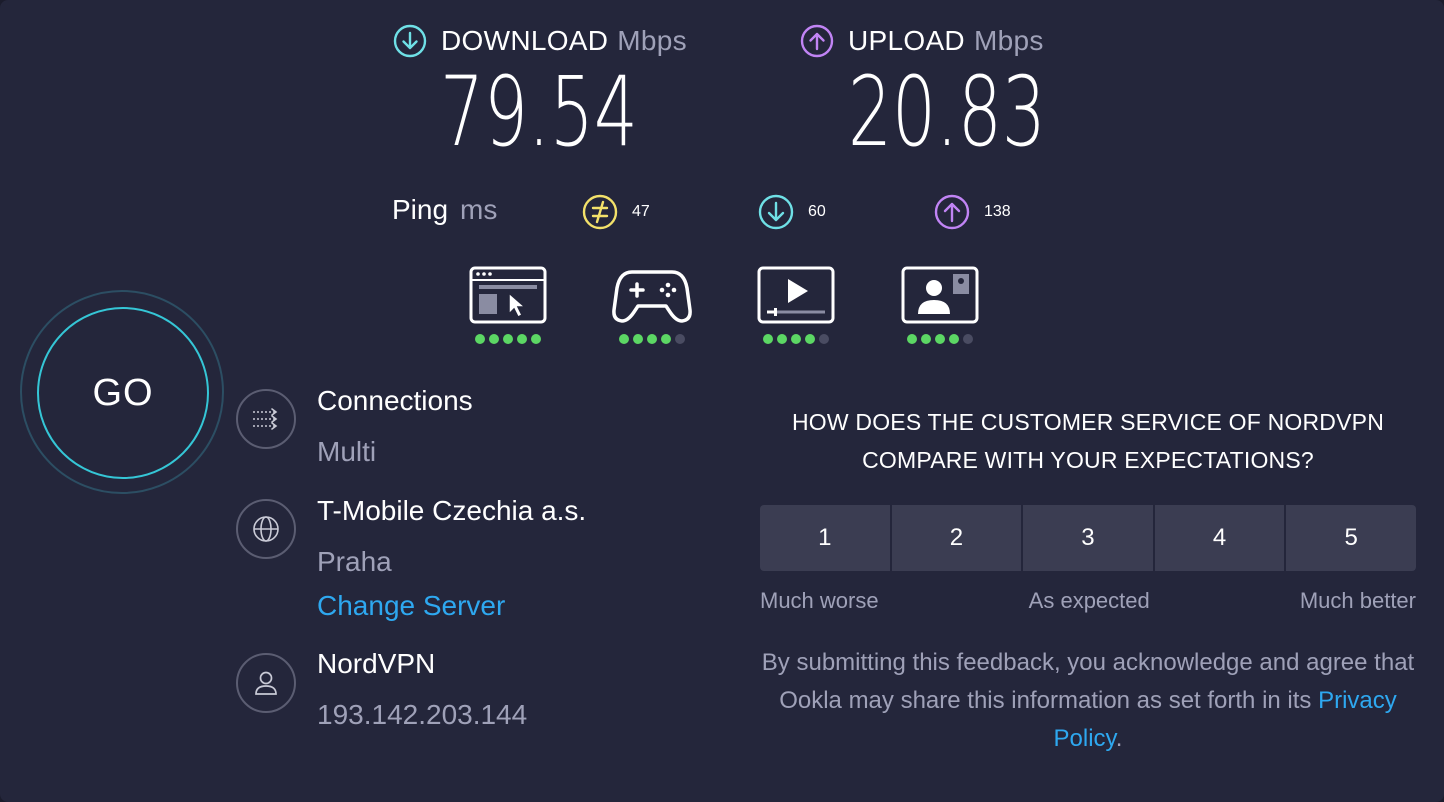  I want to click on server-icon-wrapper, so click(266, 529).